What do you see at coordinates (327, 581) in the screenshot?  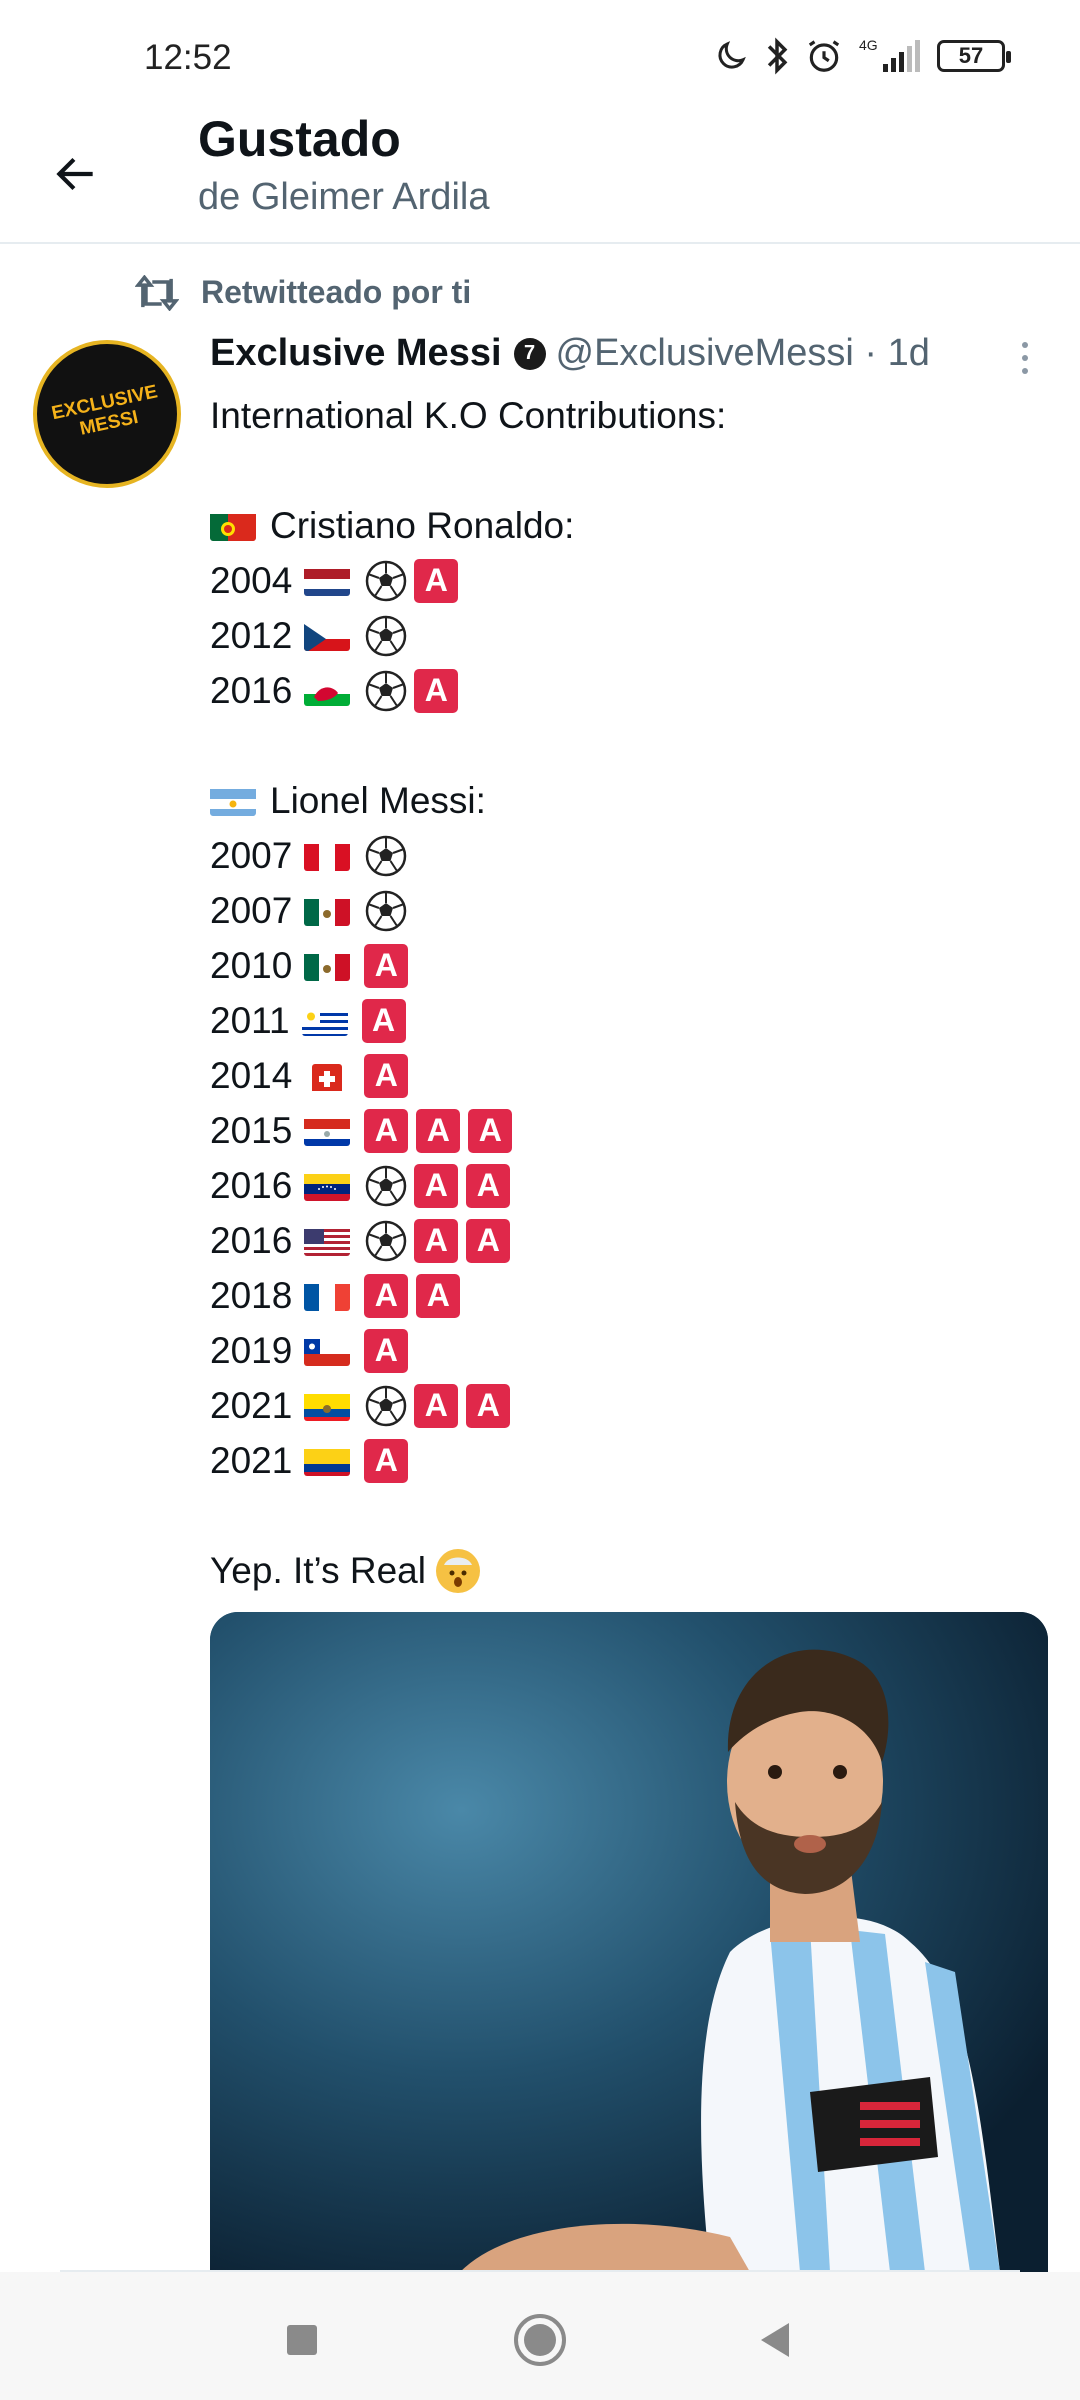 I see `netherlands-flag-icon` at bounding box center [327, 581].